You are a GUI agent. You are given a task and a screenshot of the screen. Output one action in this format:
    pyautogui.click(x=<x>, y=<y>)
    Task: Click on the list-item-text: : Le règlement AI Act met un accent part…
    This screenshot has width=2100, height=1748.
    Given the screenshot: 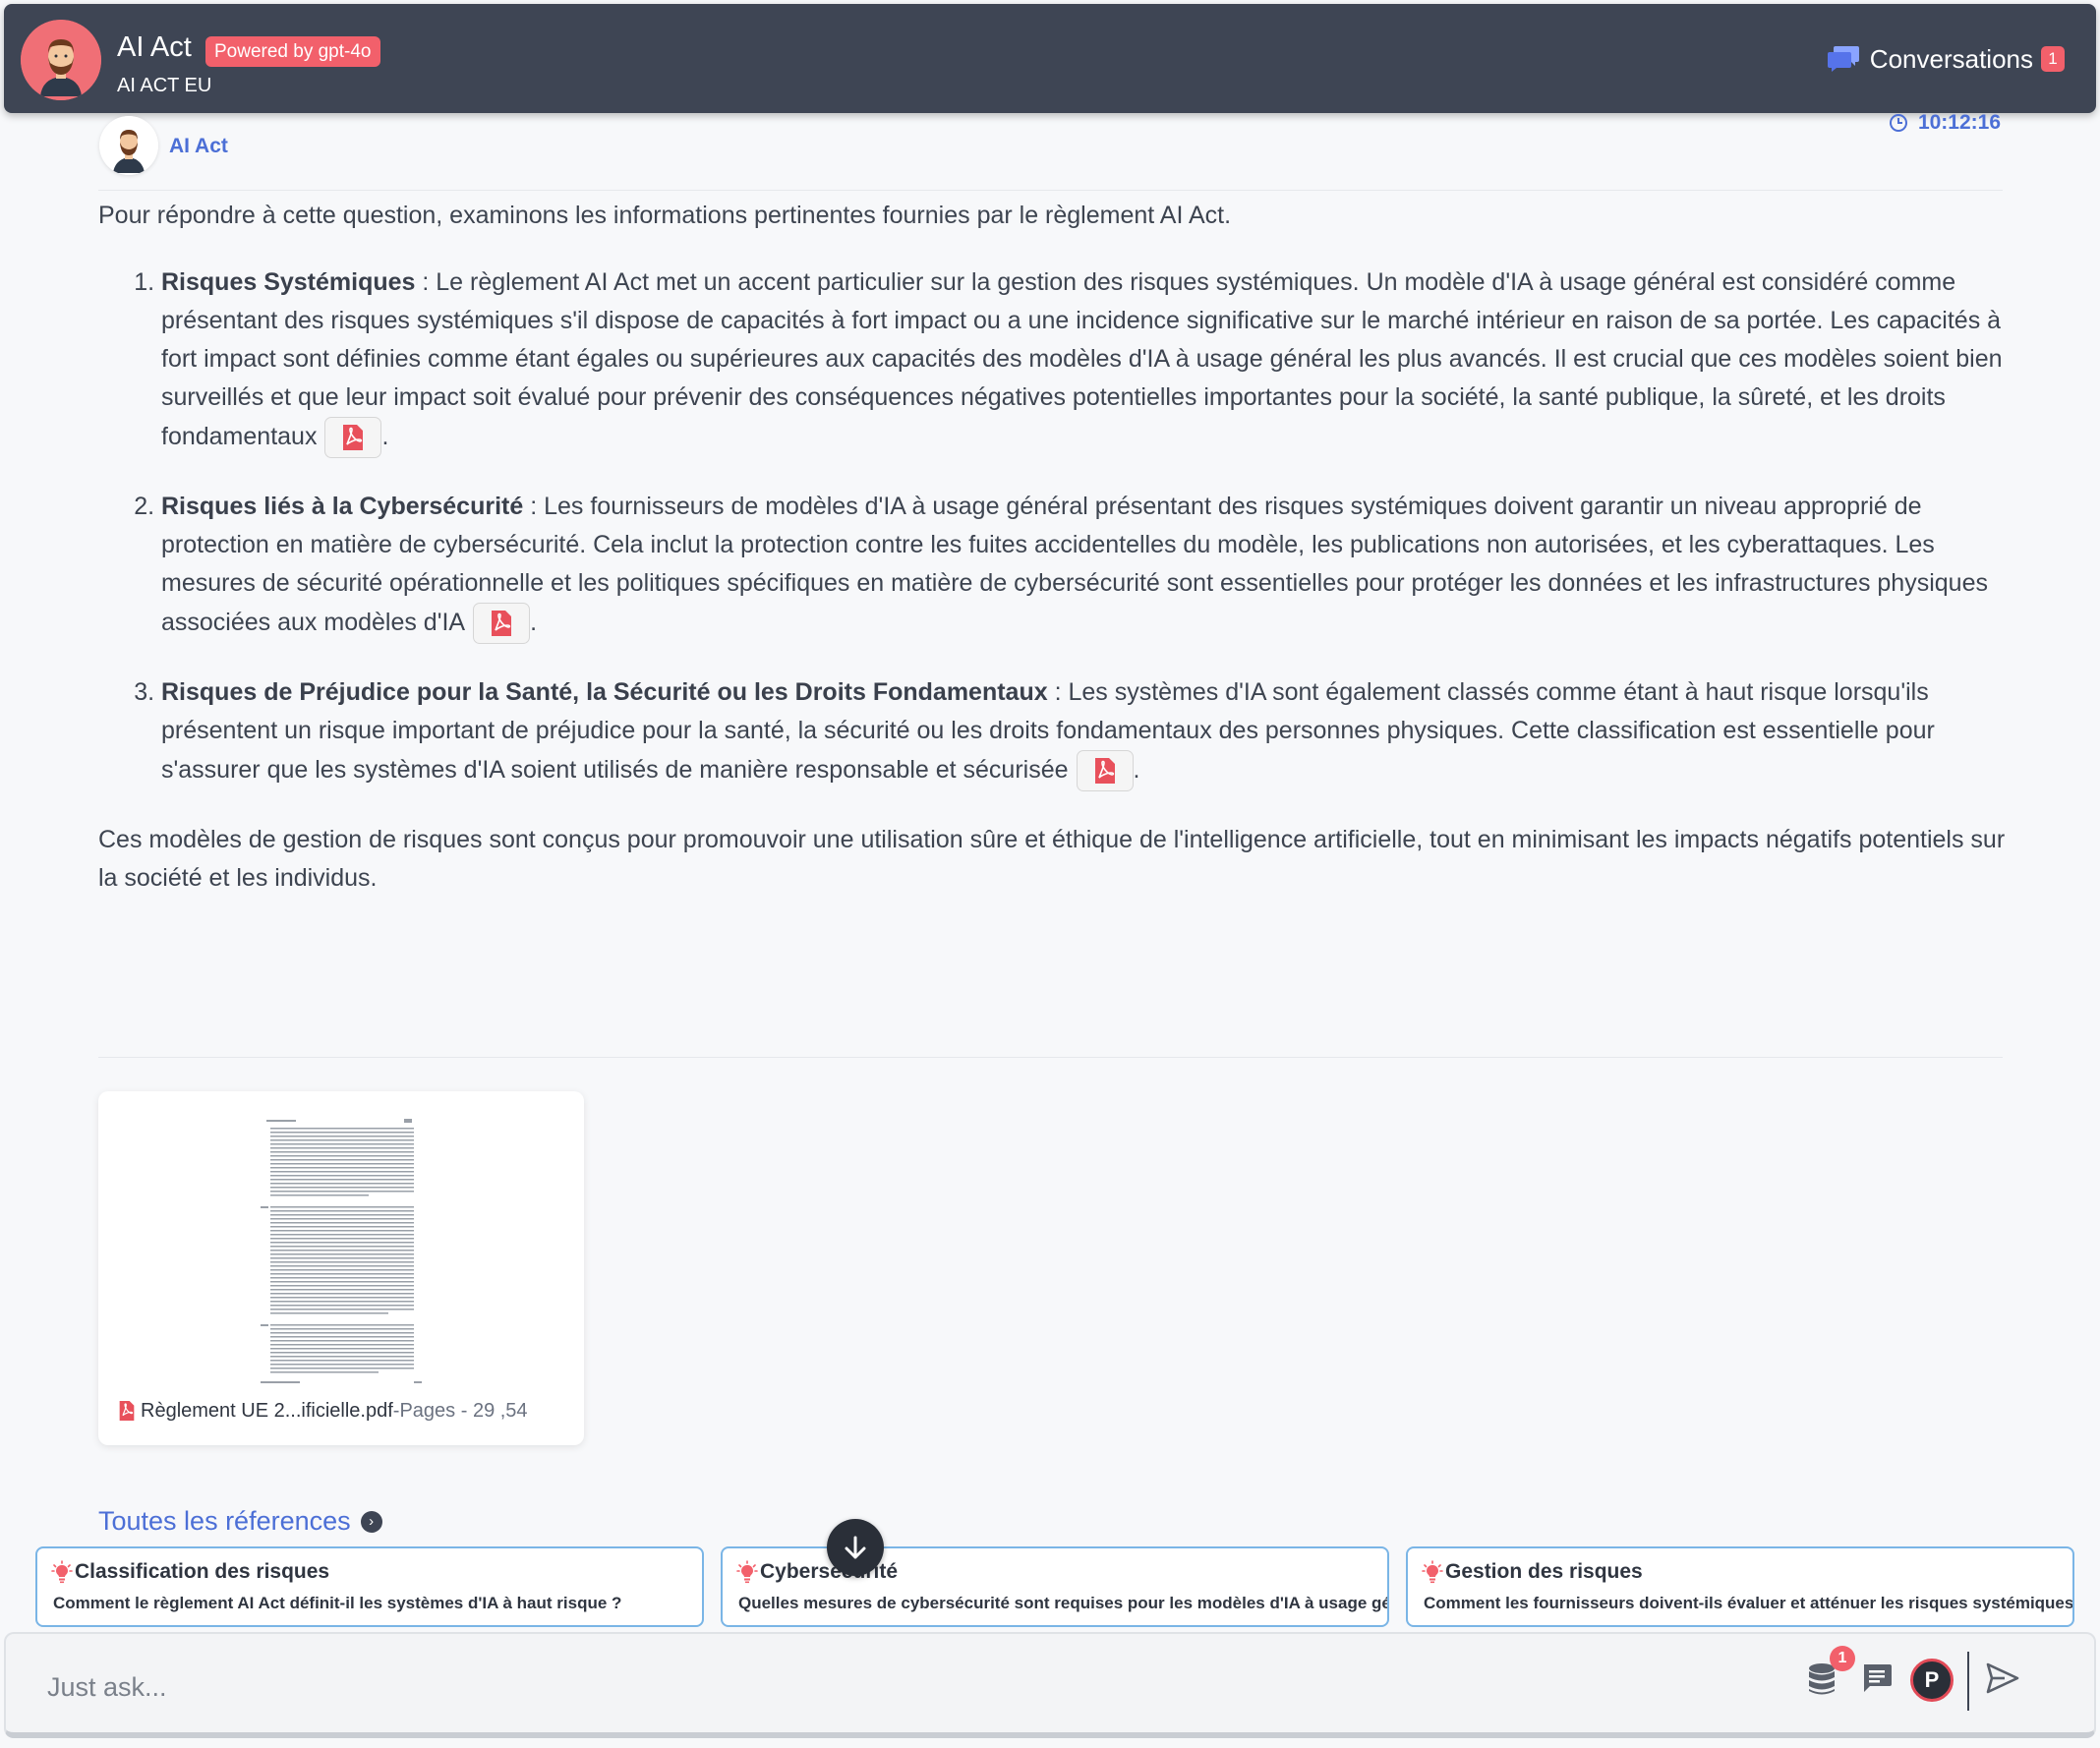 What is the action you would take?
    pyautogui.click(x=1082, y=359)
    